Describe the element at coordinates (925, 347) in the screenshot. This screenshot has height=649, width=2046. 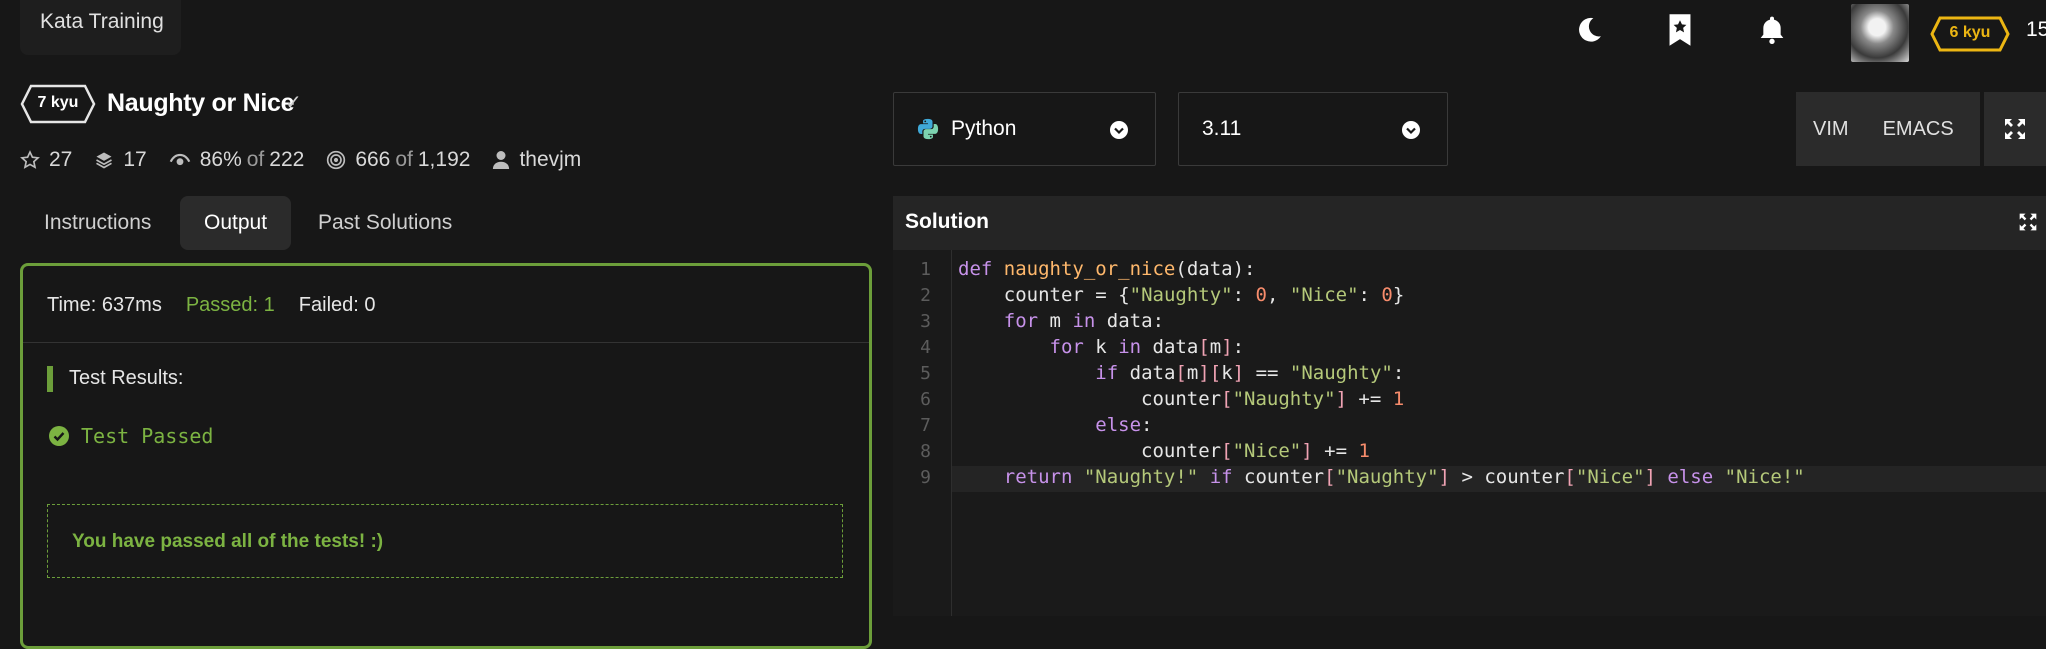
I see `line-number: 4` at that location.